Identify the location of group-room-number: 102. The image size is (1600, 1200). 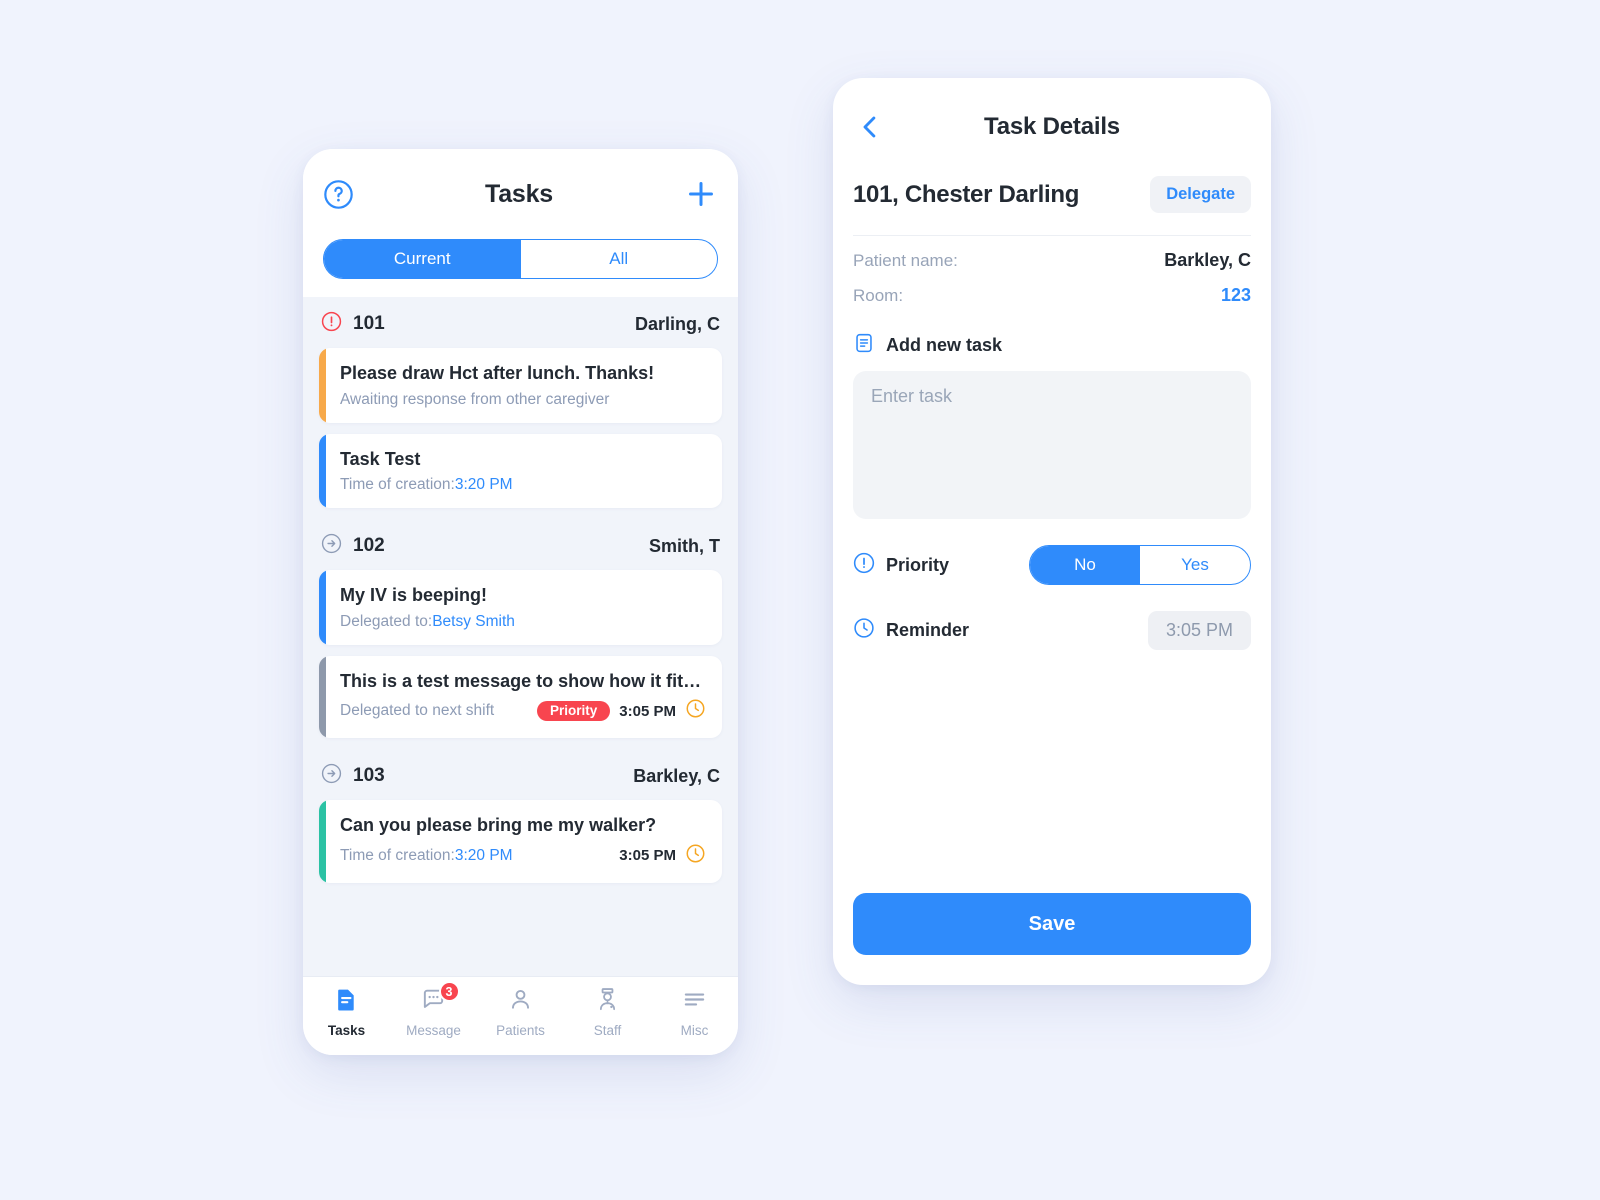
(369, 545).